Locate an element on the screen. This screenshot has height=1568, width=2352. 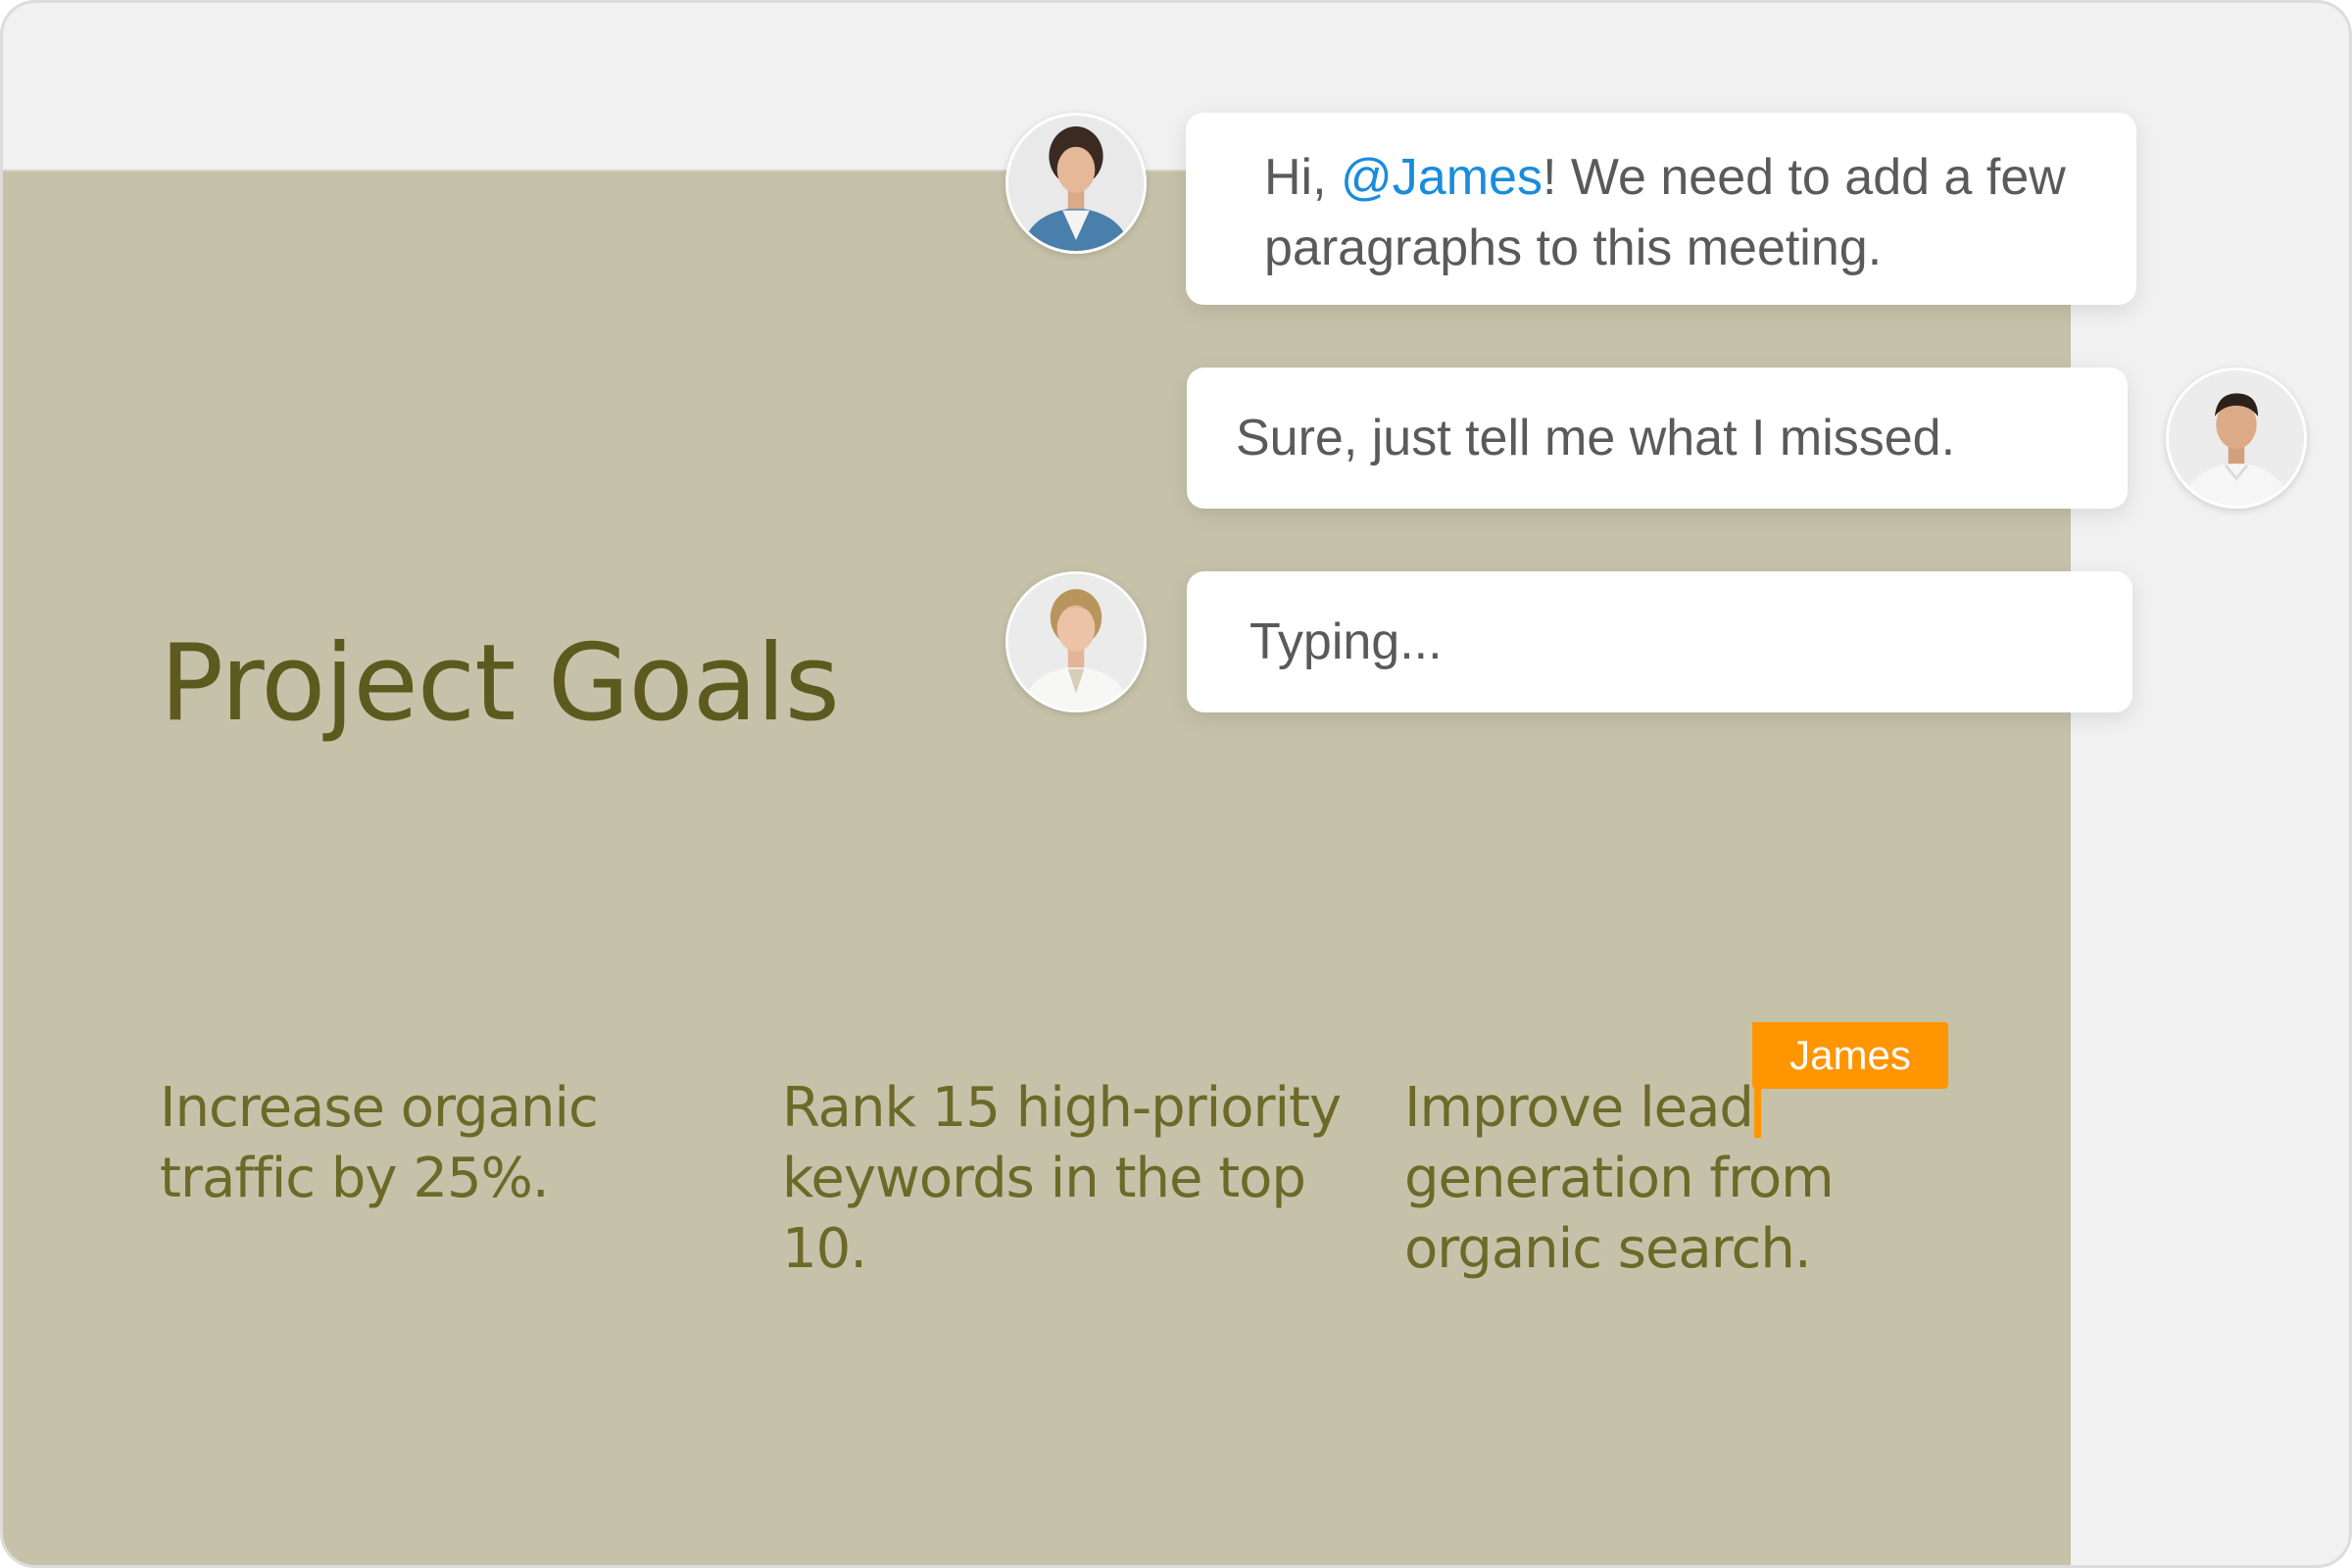
avatar-woman-white-blazer is located at coordinates (1076, 641).